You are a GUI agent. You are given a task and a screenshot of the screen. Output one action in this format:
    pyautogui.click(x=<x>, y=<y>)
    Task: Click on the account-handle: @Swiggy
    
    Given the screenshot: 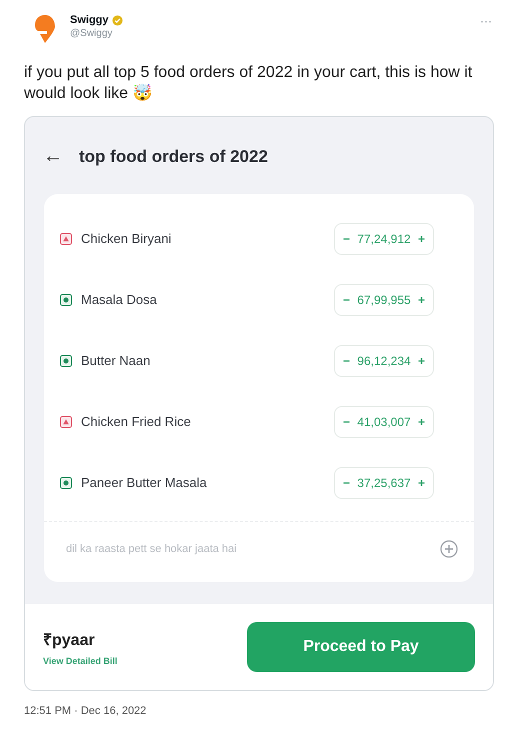 What is the action you would take?
    pyautogui.click(x=92, y=33)
    